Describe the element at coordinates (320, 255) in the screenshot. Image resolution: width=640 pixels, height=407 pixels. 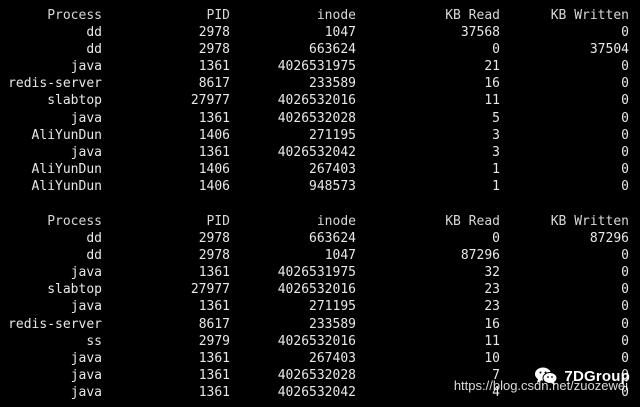
I see `table-row: dd 2978 1047 87296 0` at that location.